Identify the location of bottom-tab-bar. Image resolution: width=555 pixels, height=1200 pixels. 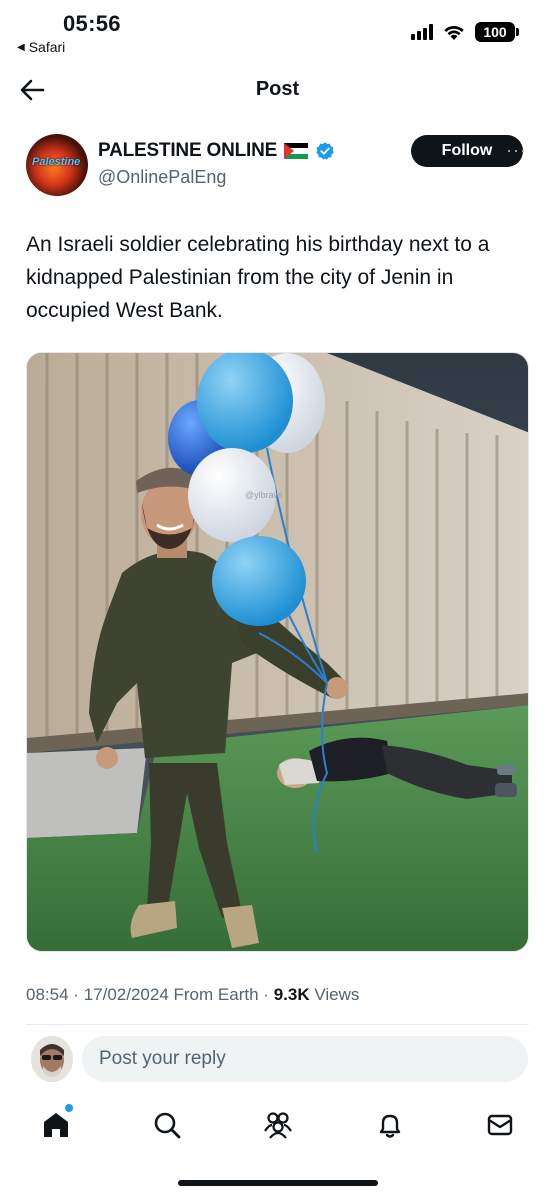
(277, 1125).